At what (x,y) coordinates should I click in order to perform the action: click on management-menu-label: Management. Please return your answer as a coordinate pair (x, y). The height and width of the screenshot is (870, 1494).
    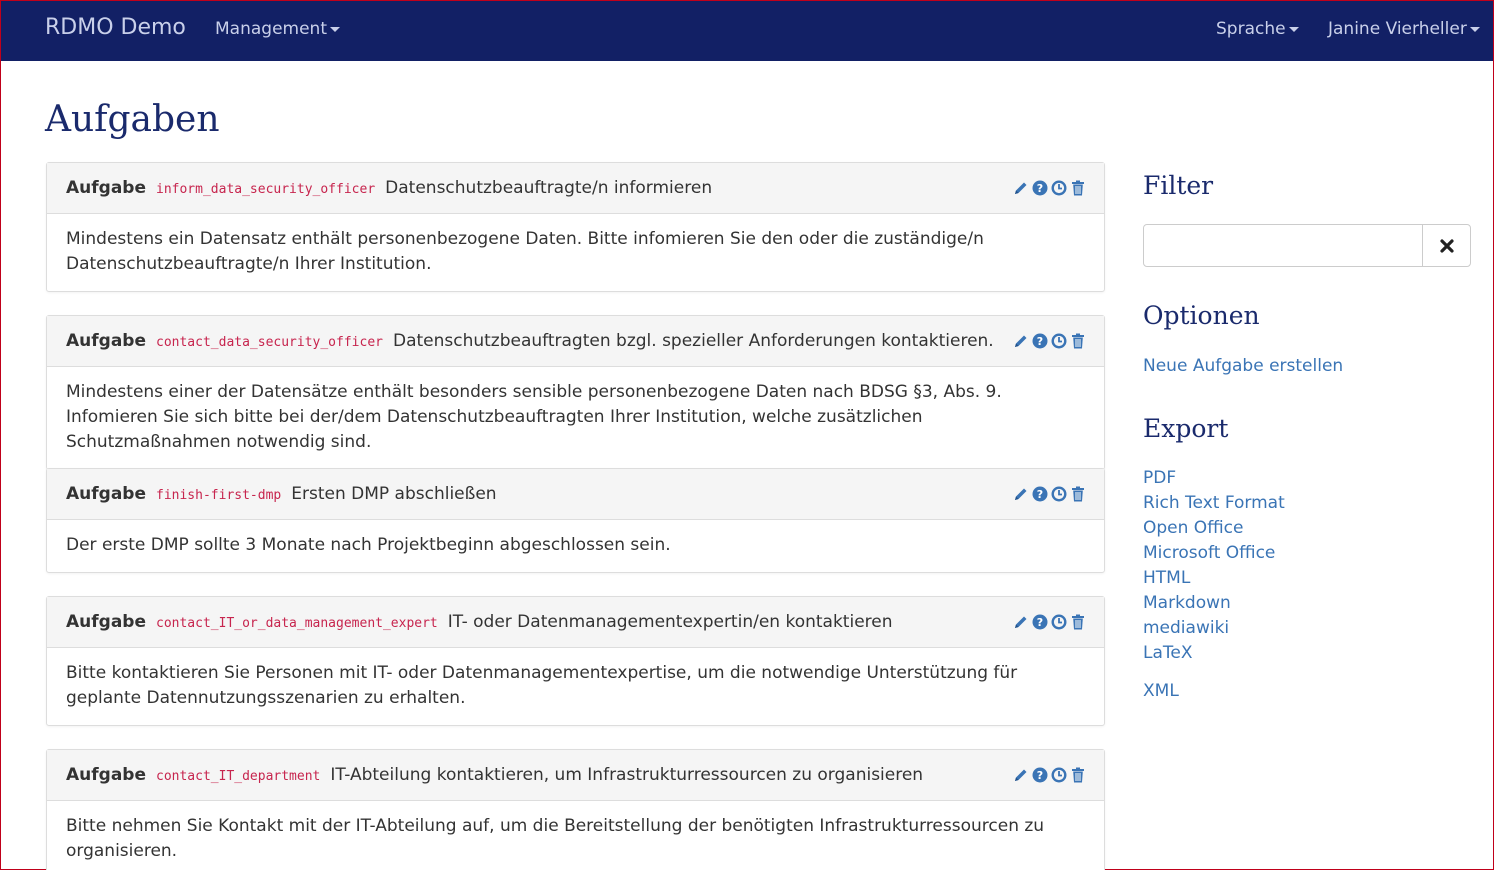
    Looking at the image, I should click on (271, 29).